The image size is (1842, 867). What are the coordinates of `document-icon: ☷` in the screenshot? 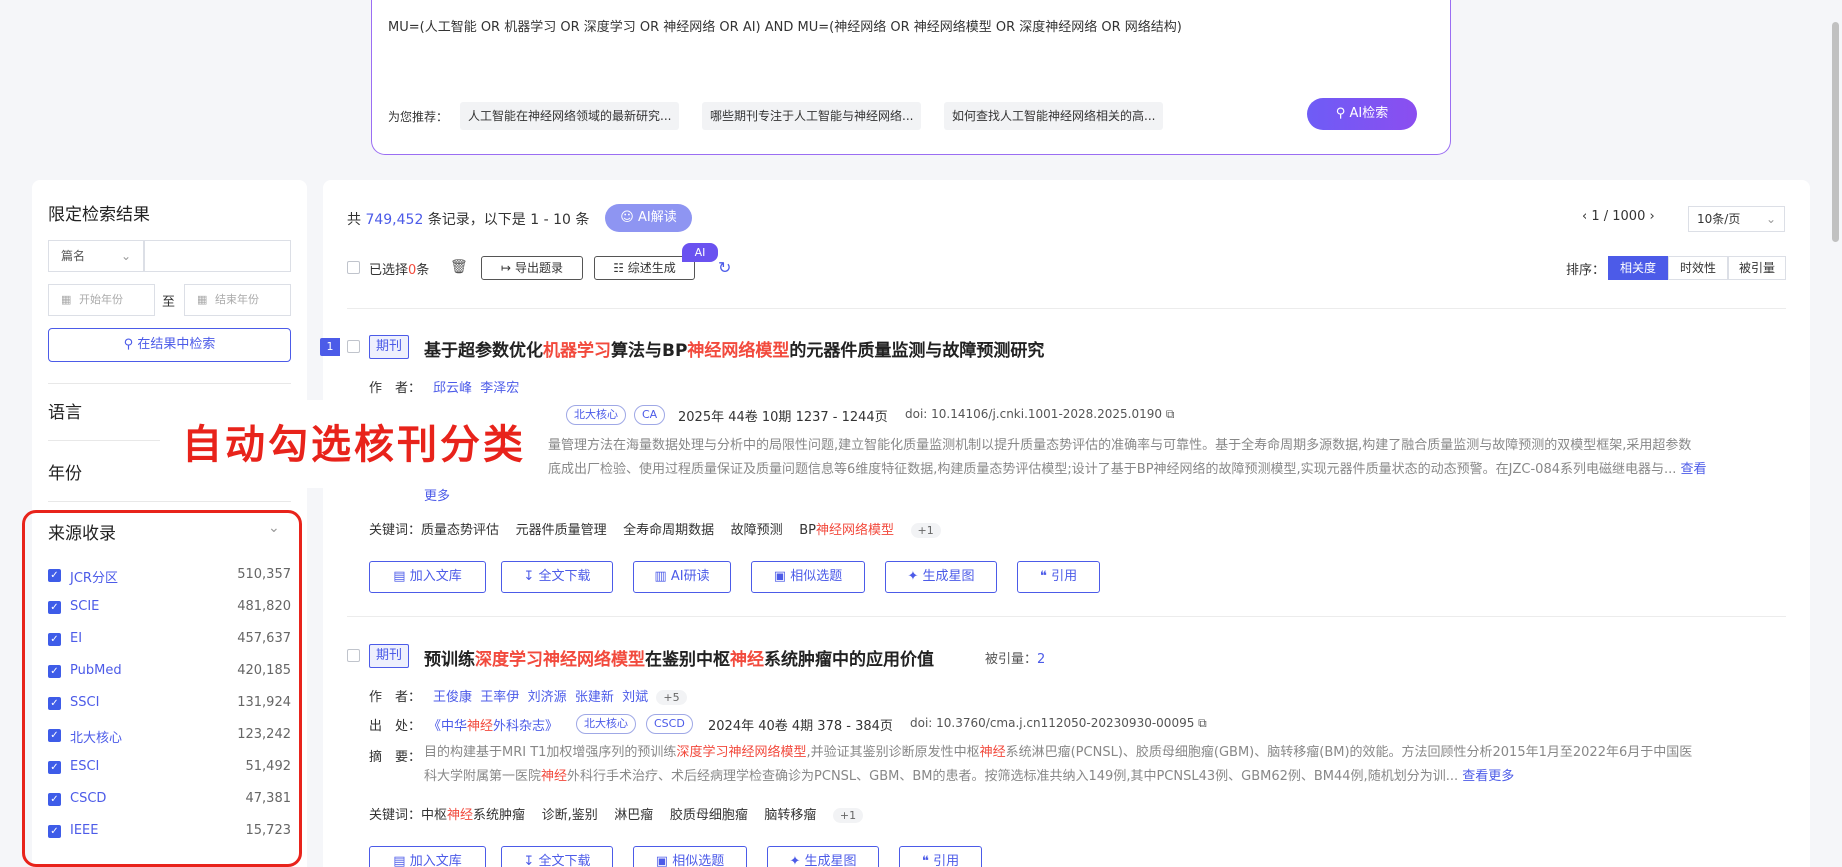 It's located at (618, 268).